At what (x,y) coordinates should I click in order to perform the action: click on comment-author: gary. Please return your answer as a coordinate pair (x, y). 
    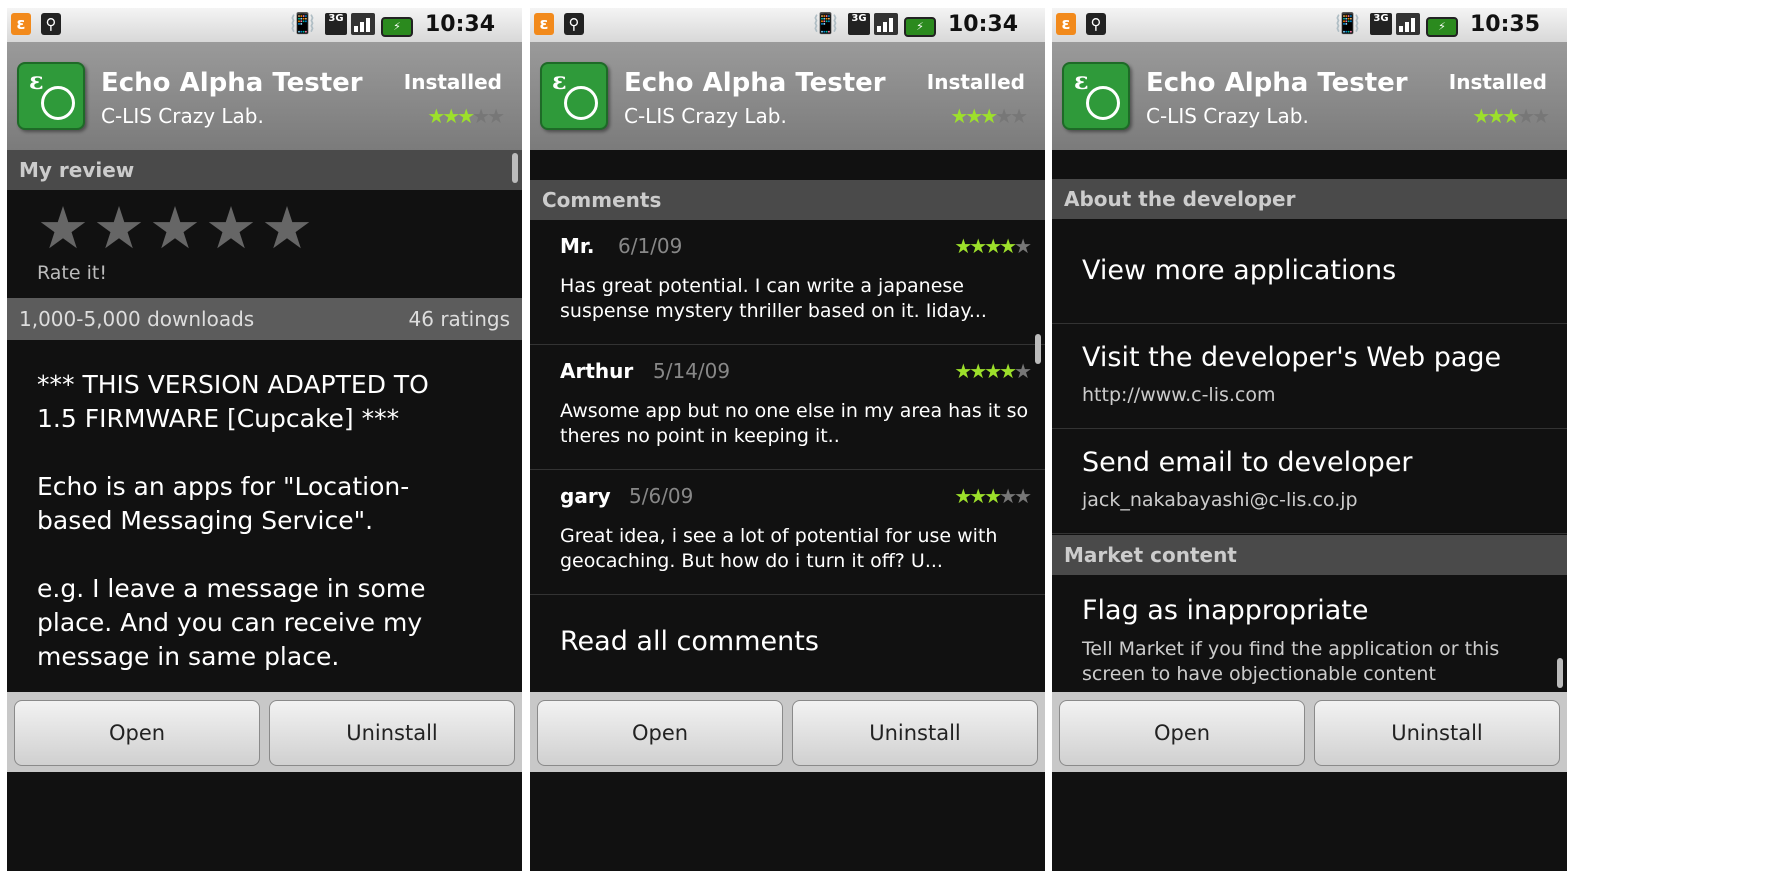
    Looking at the image, I should click on (585, 496).